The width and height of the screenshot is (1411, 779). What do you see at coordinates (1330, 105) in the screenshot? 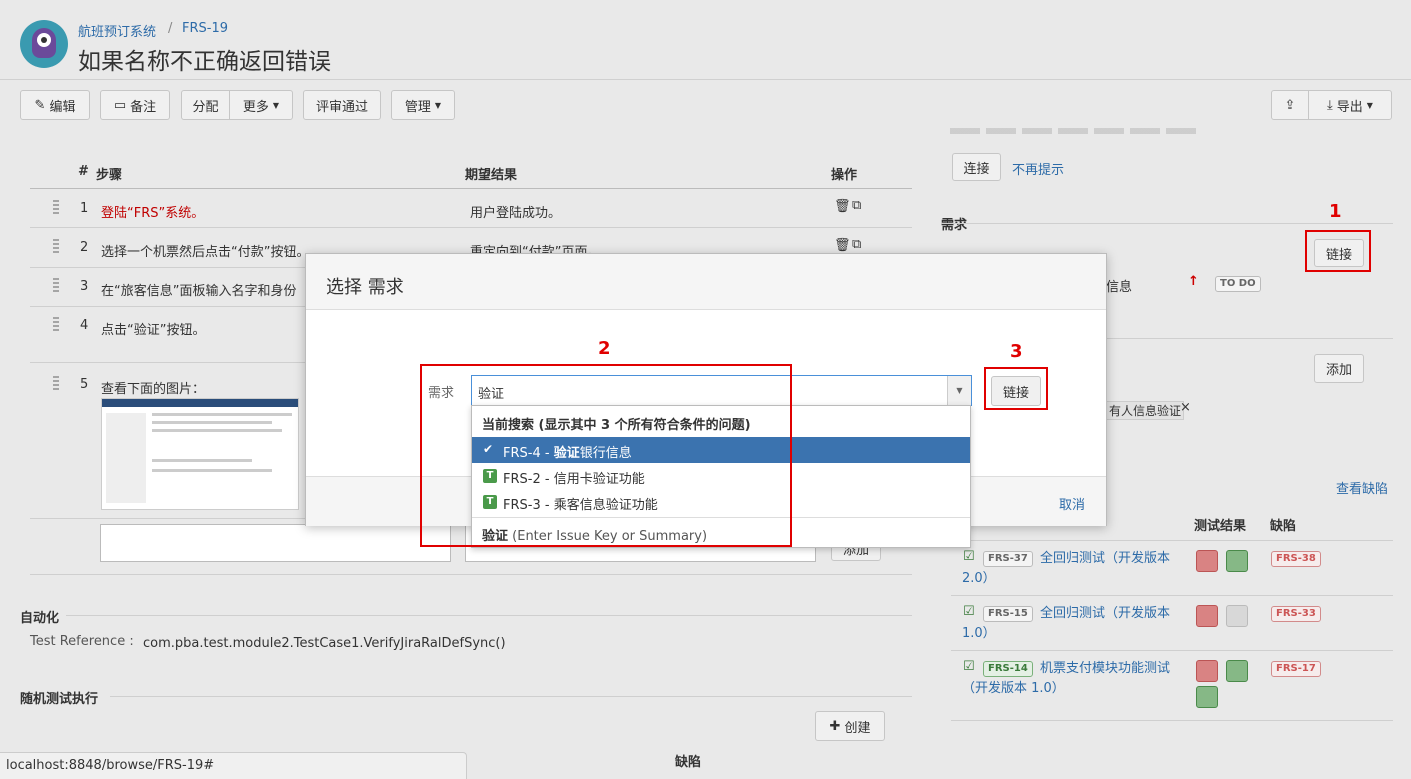
I see `download-icon: ⤓` at bounding box center [1330, 105].